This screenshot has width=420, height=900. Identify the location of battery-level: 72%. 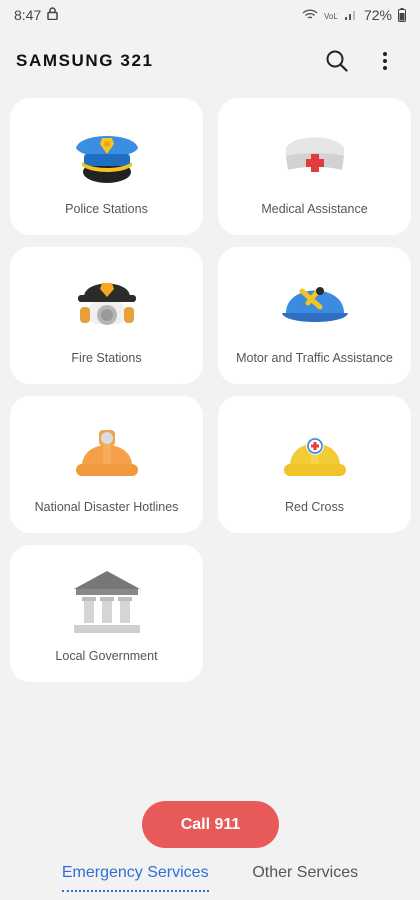
(377, 15).